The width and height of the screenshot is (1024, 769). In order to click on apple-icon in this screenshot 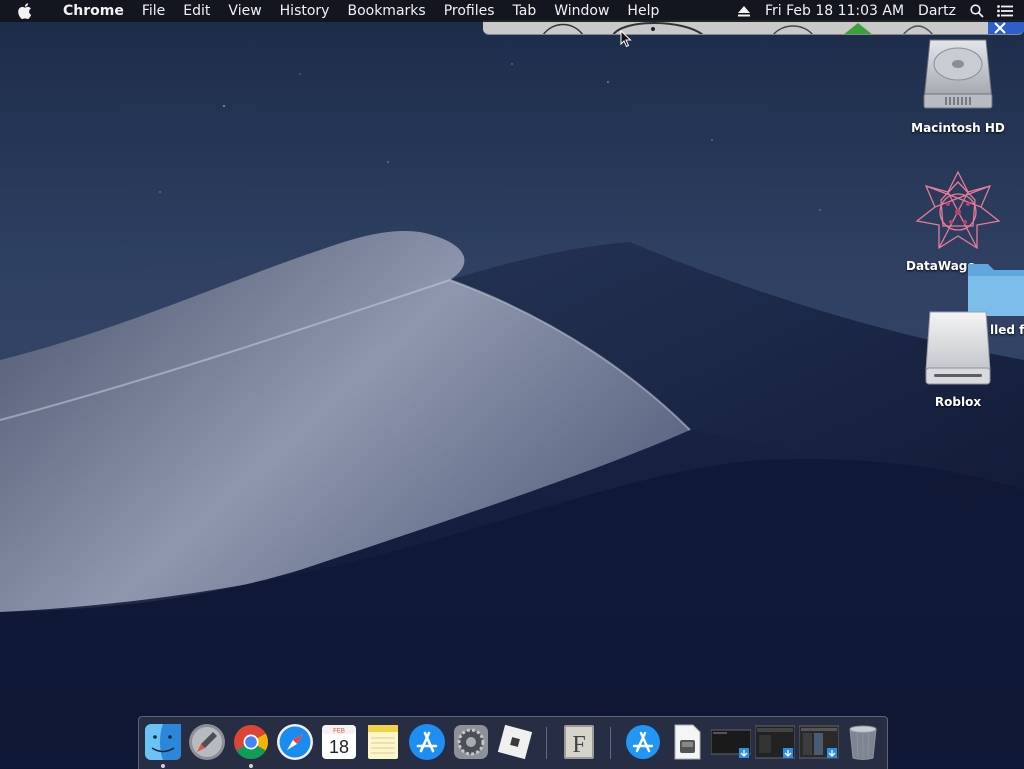, I will do `click(28, 11)`.